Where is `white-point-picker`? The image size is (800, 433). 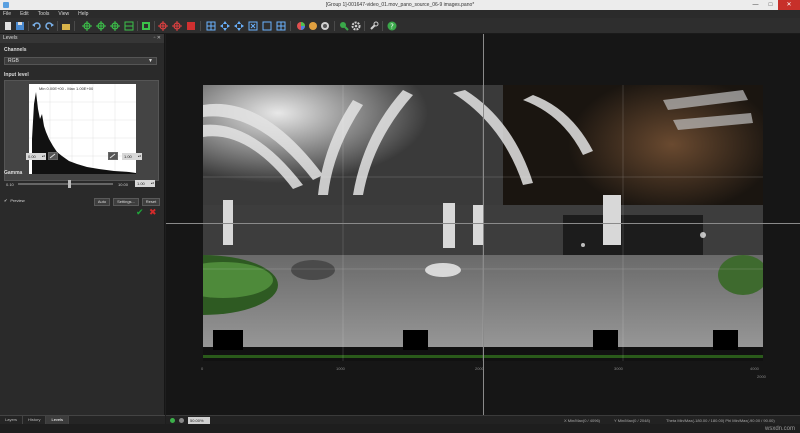
white-point-picker is located at coordinates (113, 156).